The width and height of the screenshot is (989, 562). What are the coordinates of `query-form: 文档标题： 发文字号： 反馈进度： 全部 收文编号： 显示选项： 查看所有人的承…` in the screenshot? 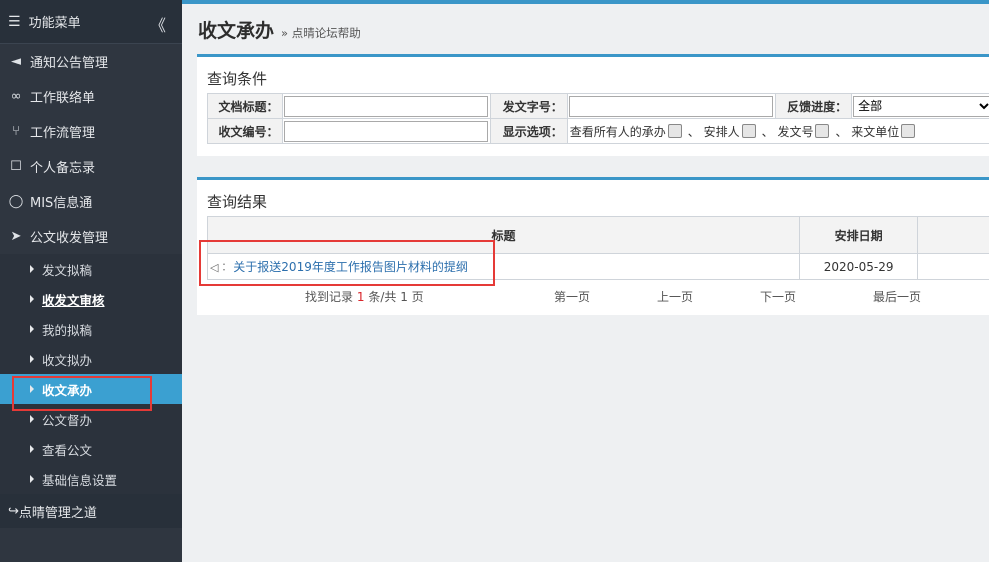 It's located at (597, 118).